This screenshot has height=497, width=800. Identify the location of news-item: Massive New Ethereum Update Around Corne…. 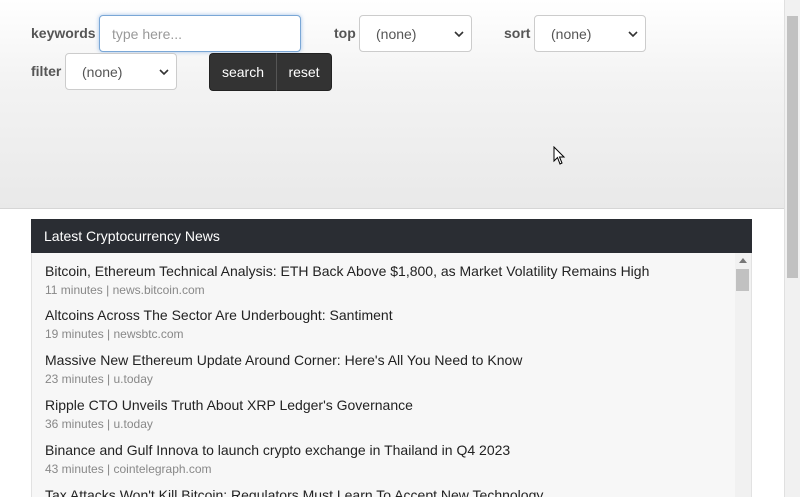
(283, 369).